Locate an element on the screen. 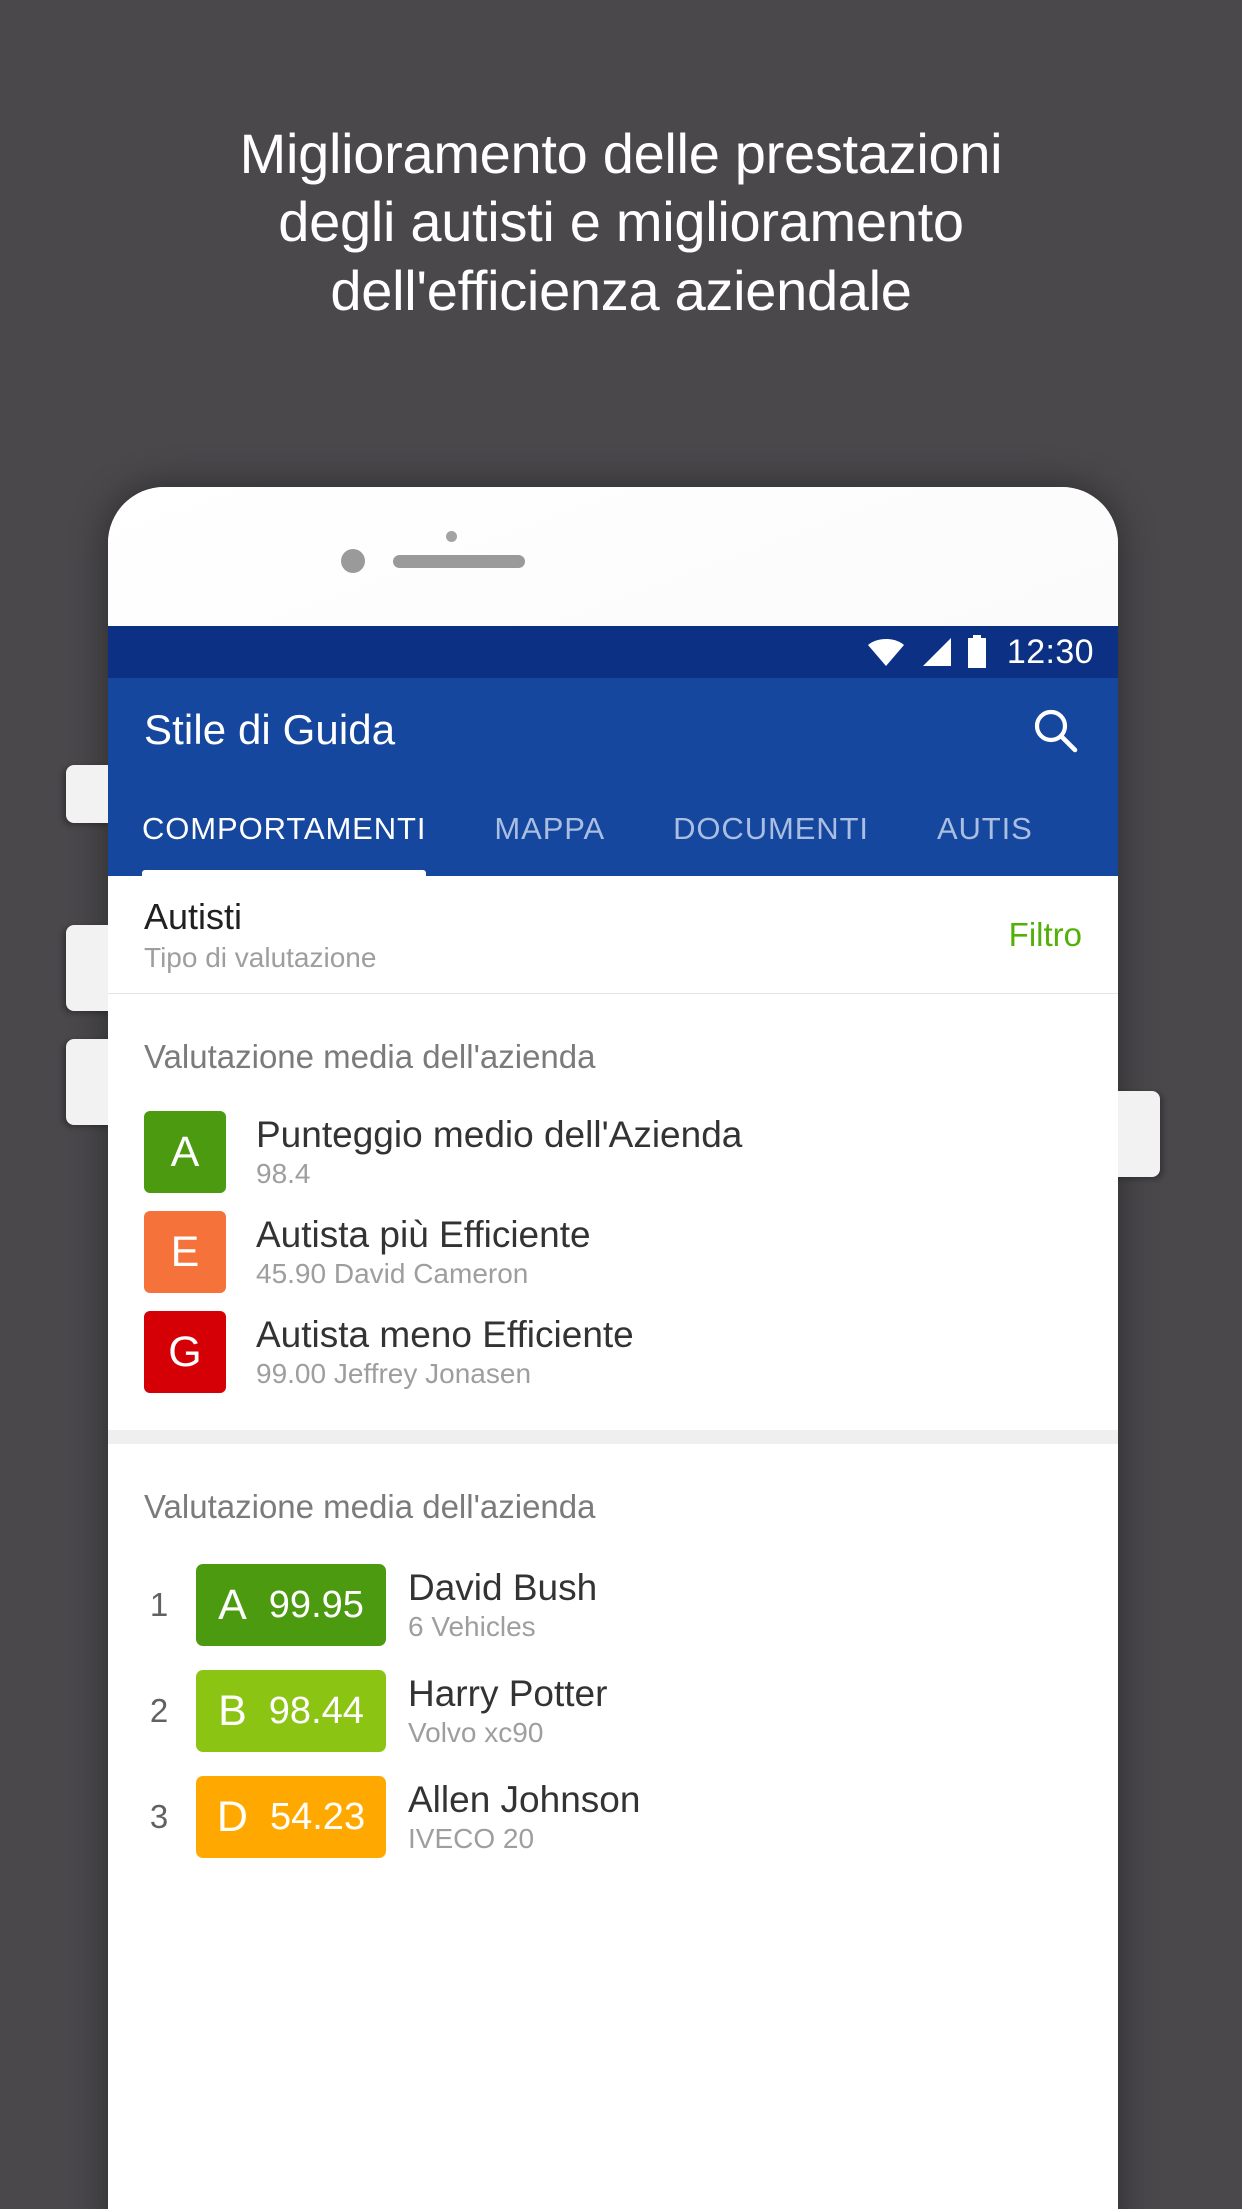  list-item-title: Punteggio medio dell'Azienda is located at coordinates (499, 1134).